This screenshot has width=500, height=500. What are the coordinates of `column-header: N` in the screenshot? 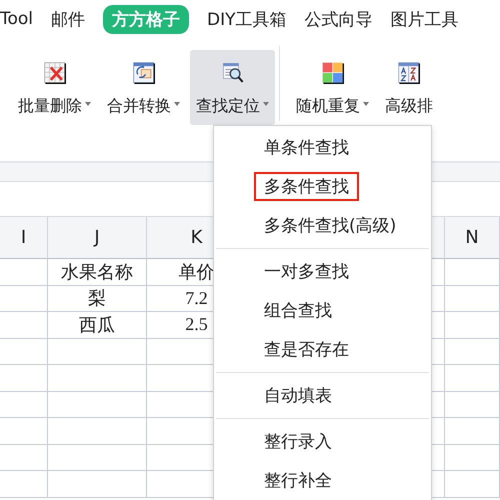 It's located at (472, 238).